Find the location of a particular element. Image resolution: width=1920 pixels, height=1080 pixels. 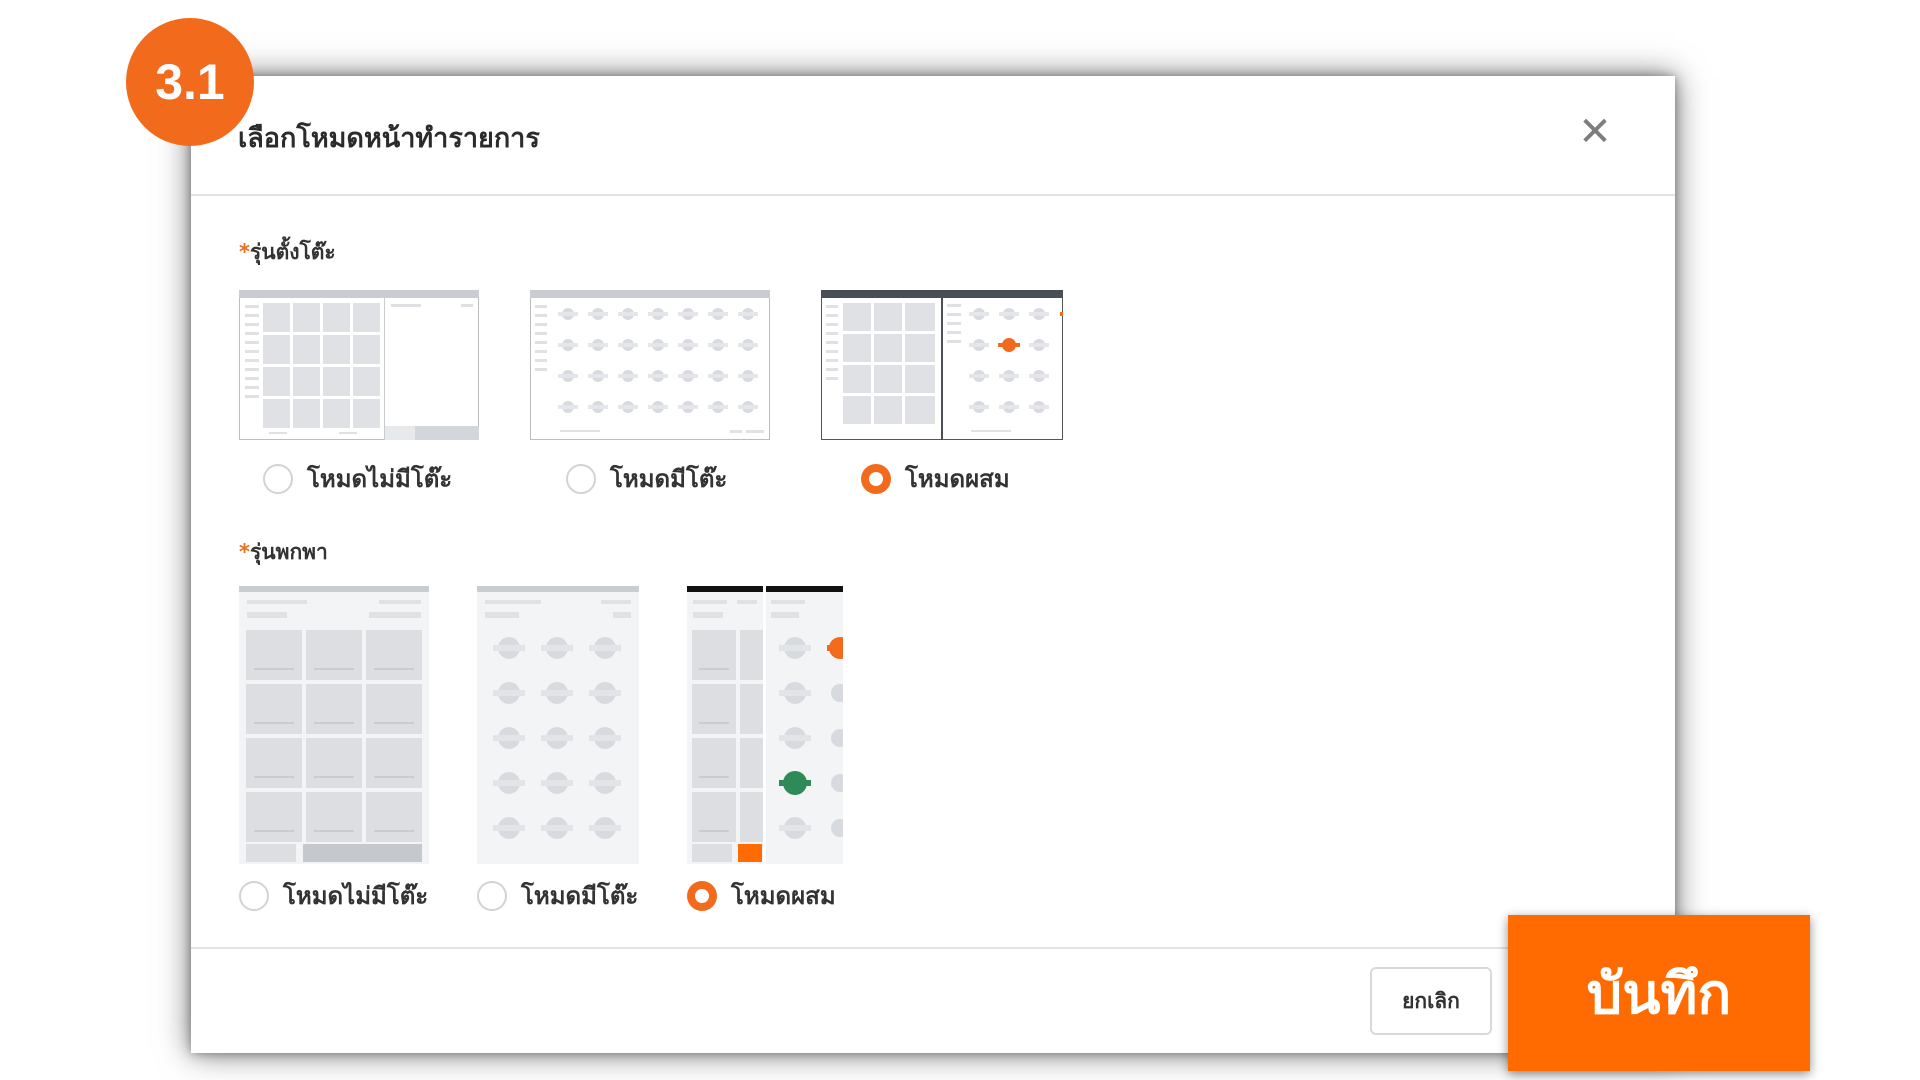

radio-option-mobile-with-table: โหมดมีโต๊ะ is located at coordinates (557, 895).